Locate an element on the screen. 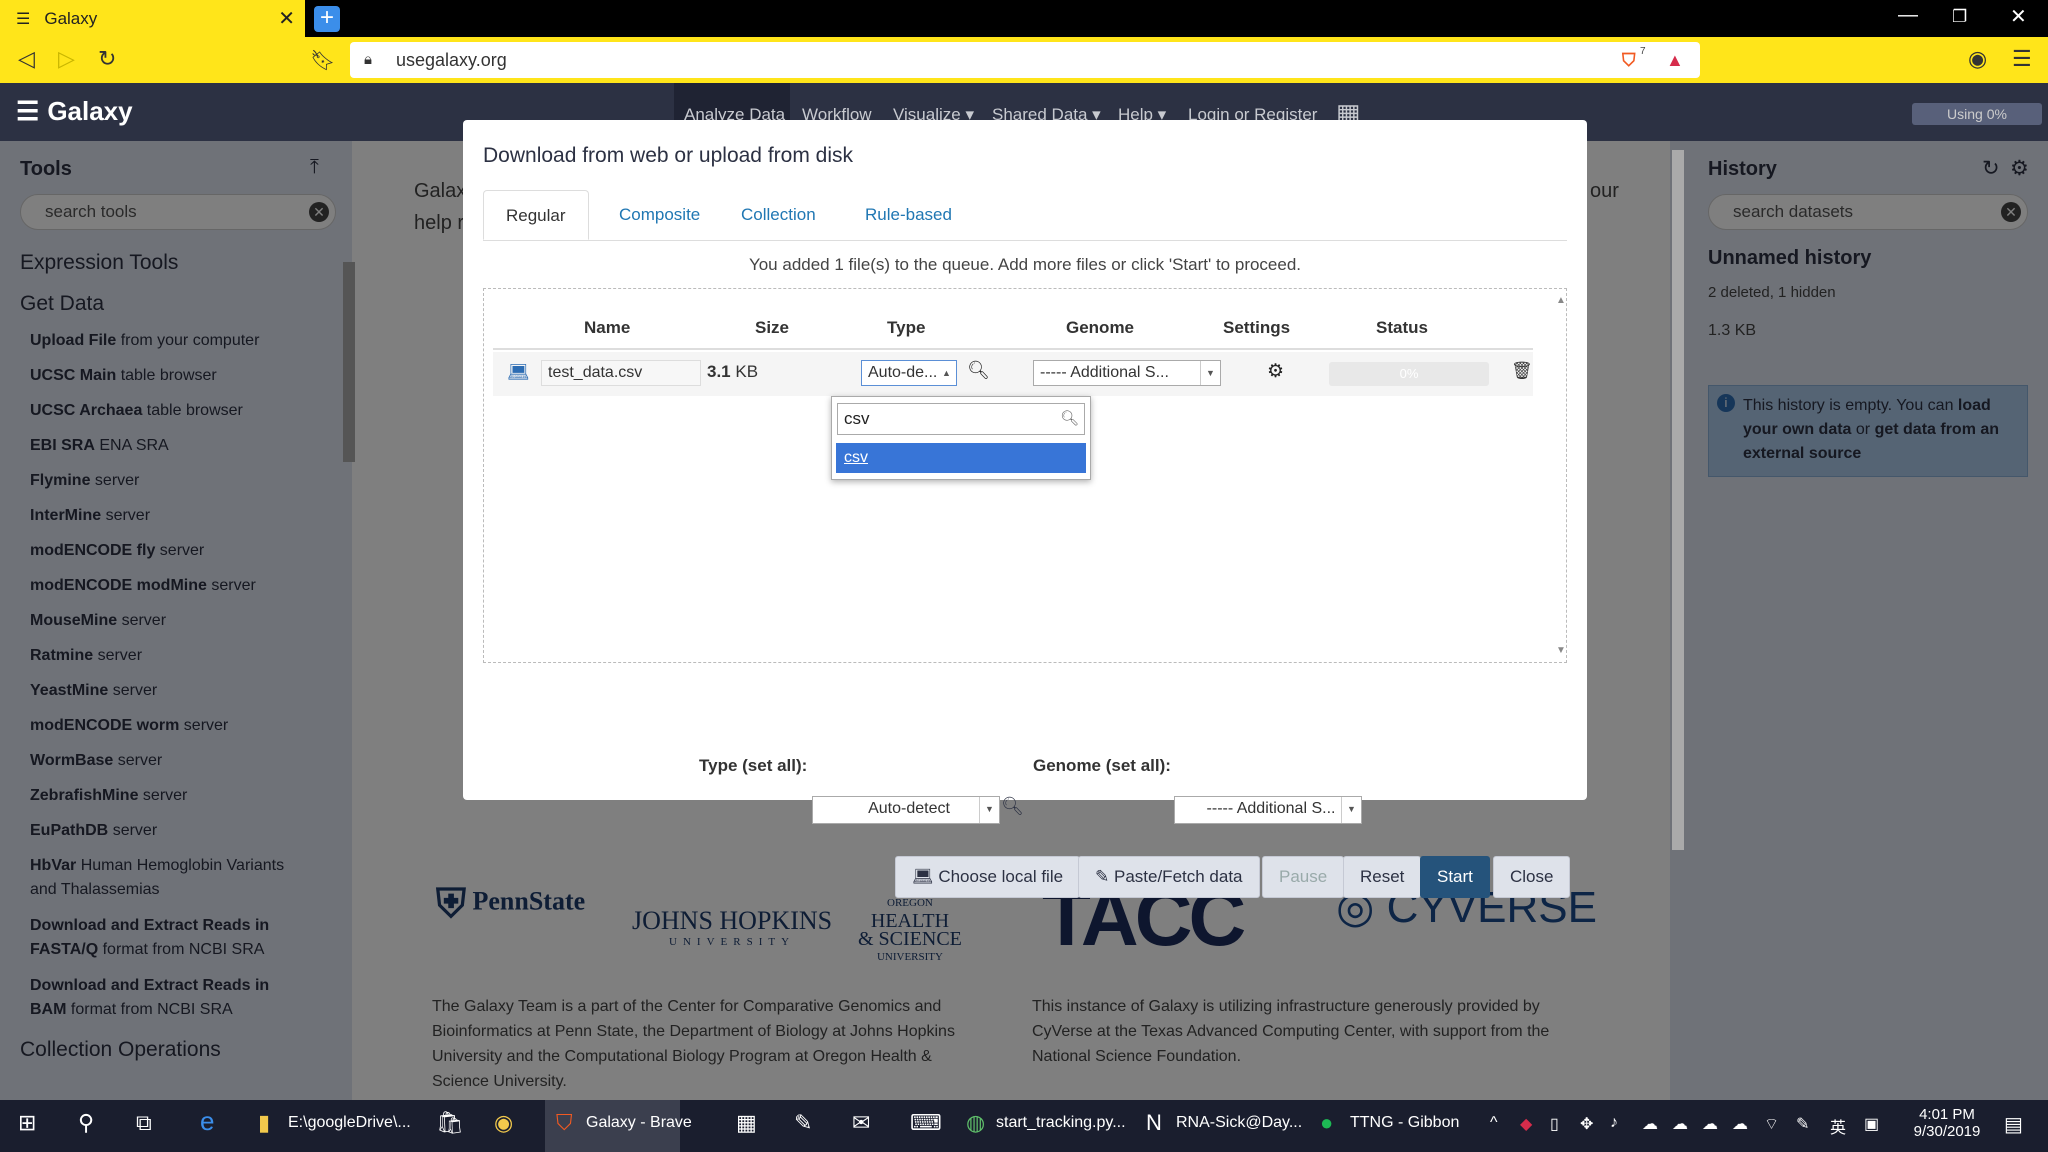  col-genome: Genome is located at coordinates (1100, 327).